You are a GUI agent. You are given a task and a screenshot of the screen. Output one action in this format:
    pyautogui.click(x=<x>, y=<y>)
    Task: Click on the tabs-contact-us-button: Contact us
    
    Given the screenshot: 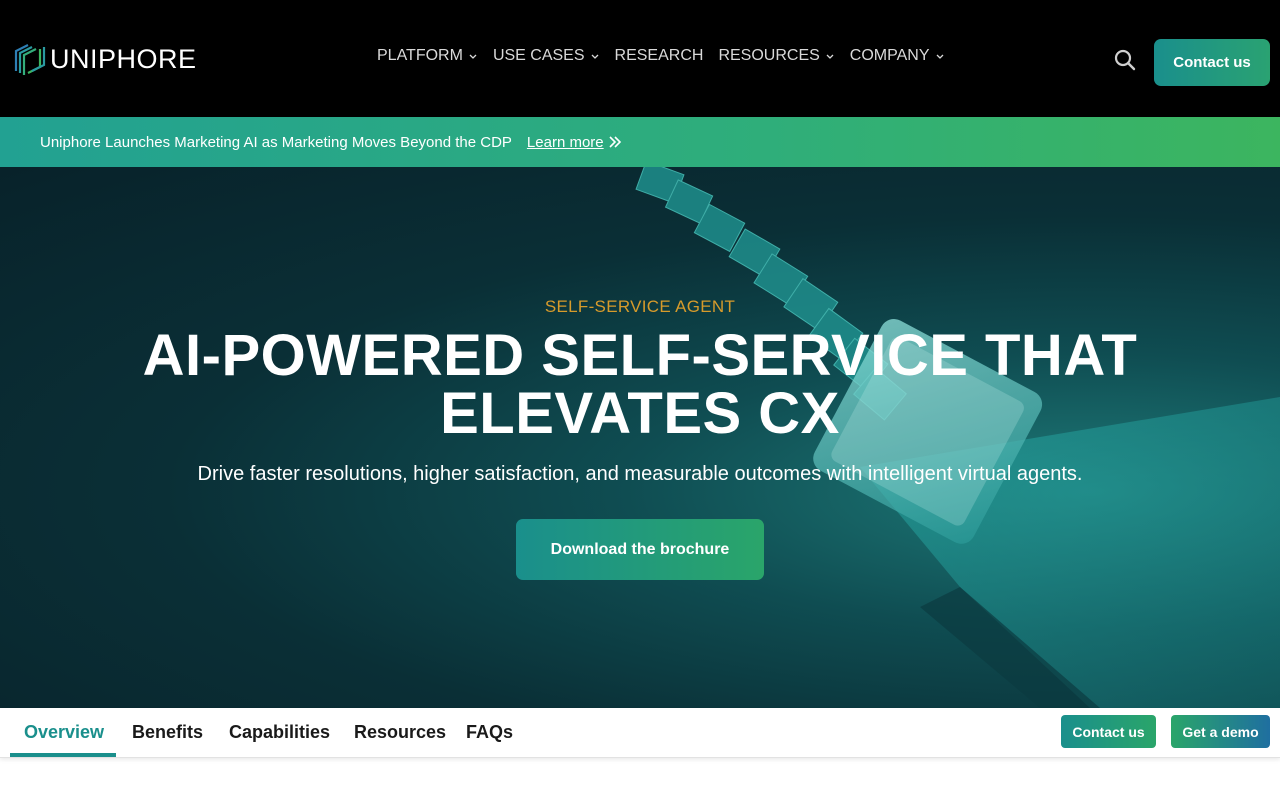 What is the action you would take?
    pyautogui.click(x=1108, y=731)
    